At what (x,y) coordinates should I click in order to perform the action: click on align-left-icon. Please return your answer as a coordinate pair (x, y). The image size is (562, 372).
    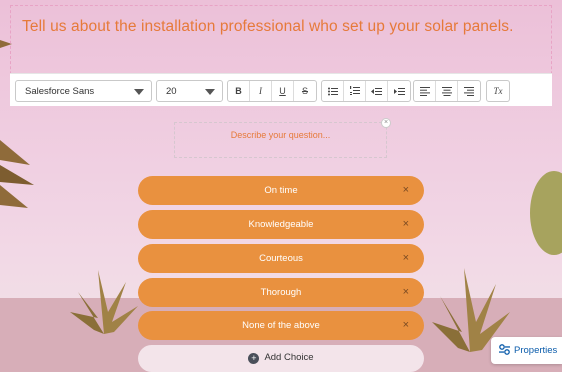
    Looking at the image, I should click on (424, 91).